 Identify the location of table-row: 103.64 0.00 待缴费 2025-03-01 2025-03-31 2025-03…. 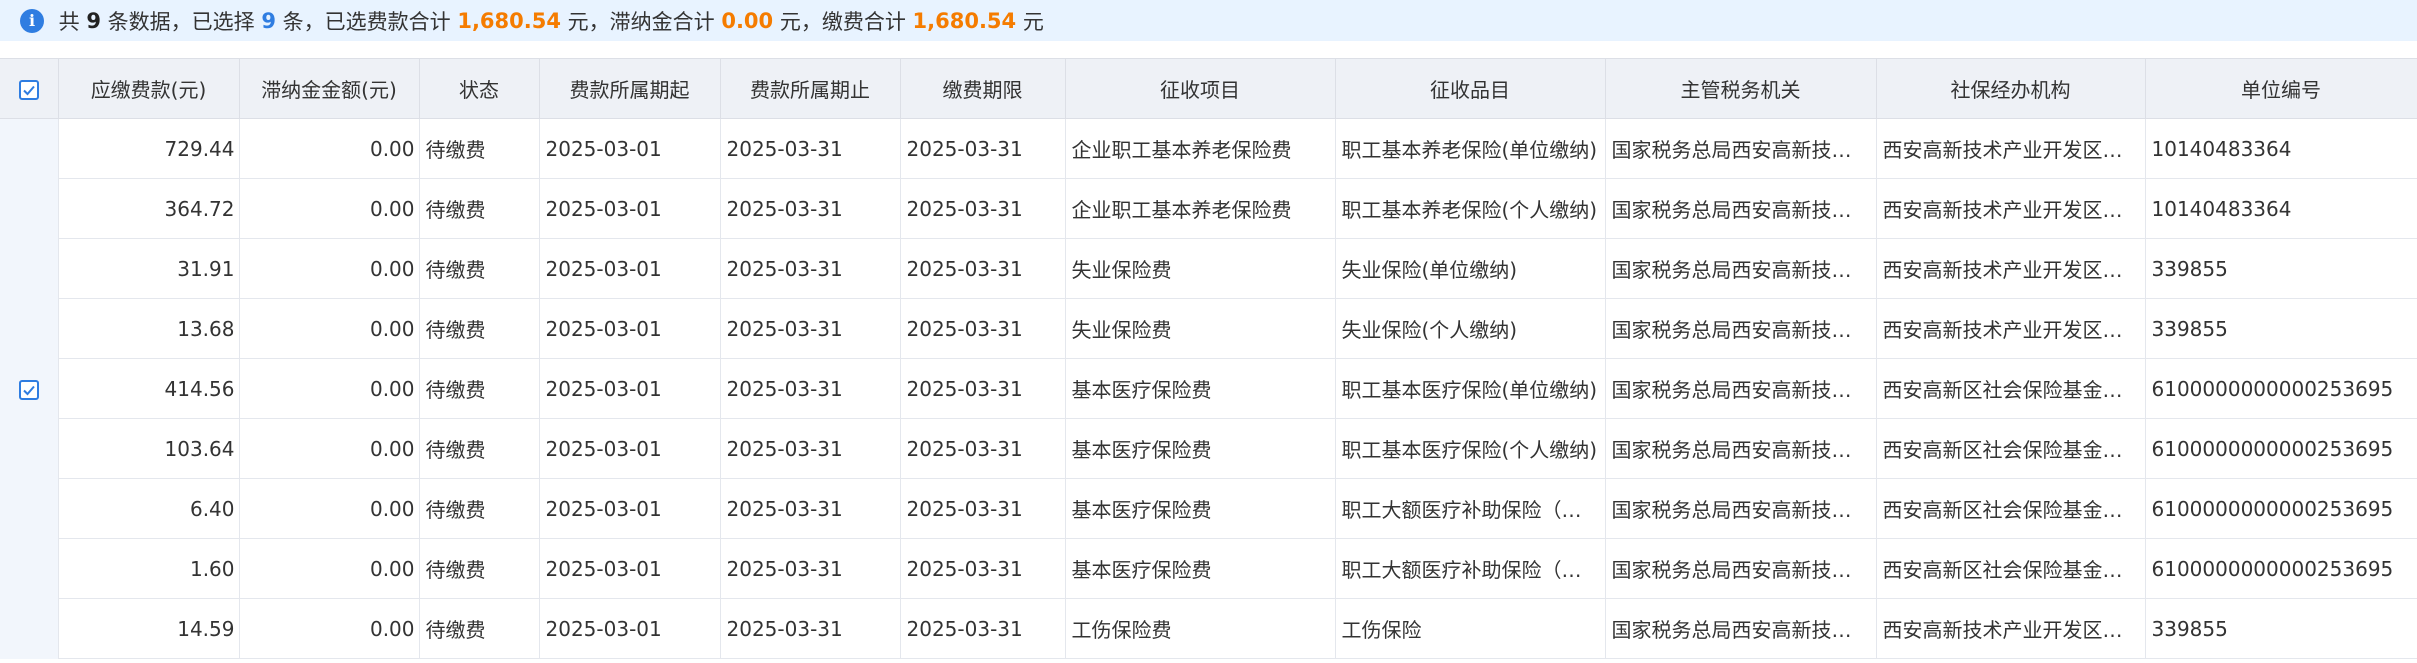
(1208, 448).